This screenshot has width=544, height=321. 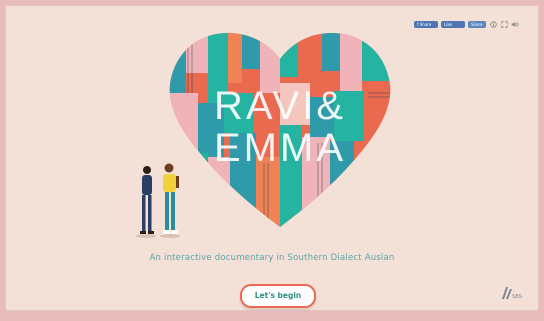 I want to click on volume-icon, so click(x=515, y=24).